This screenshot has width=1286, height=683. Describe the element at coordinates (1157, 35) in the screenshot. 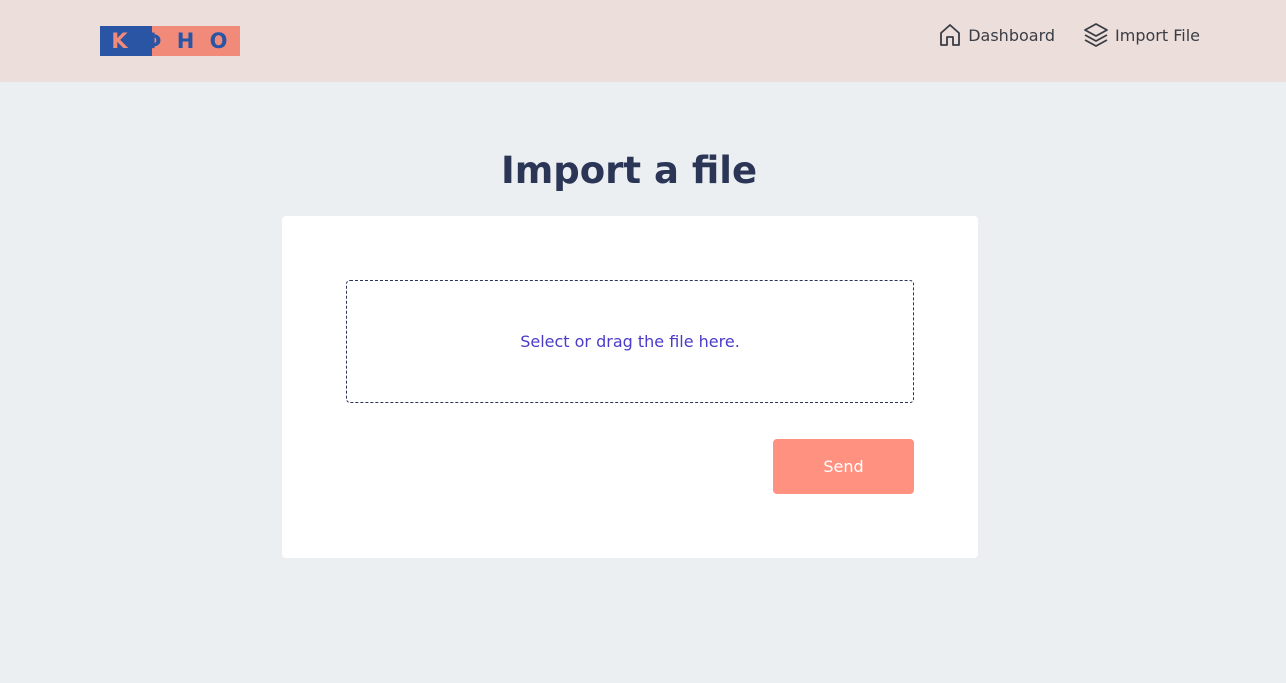

I see `nav-item-label: Import File` at that location.